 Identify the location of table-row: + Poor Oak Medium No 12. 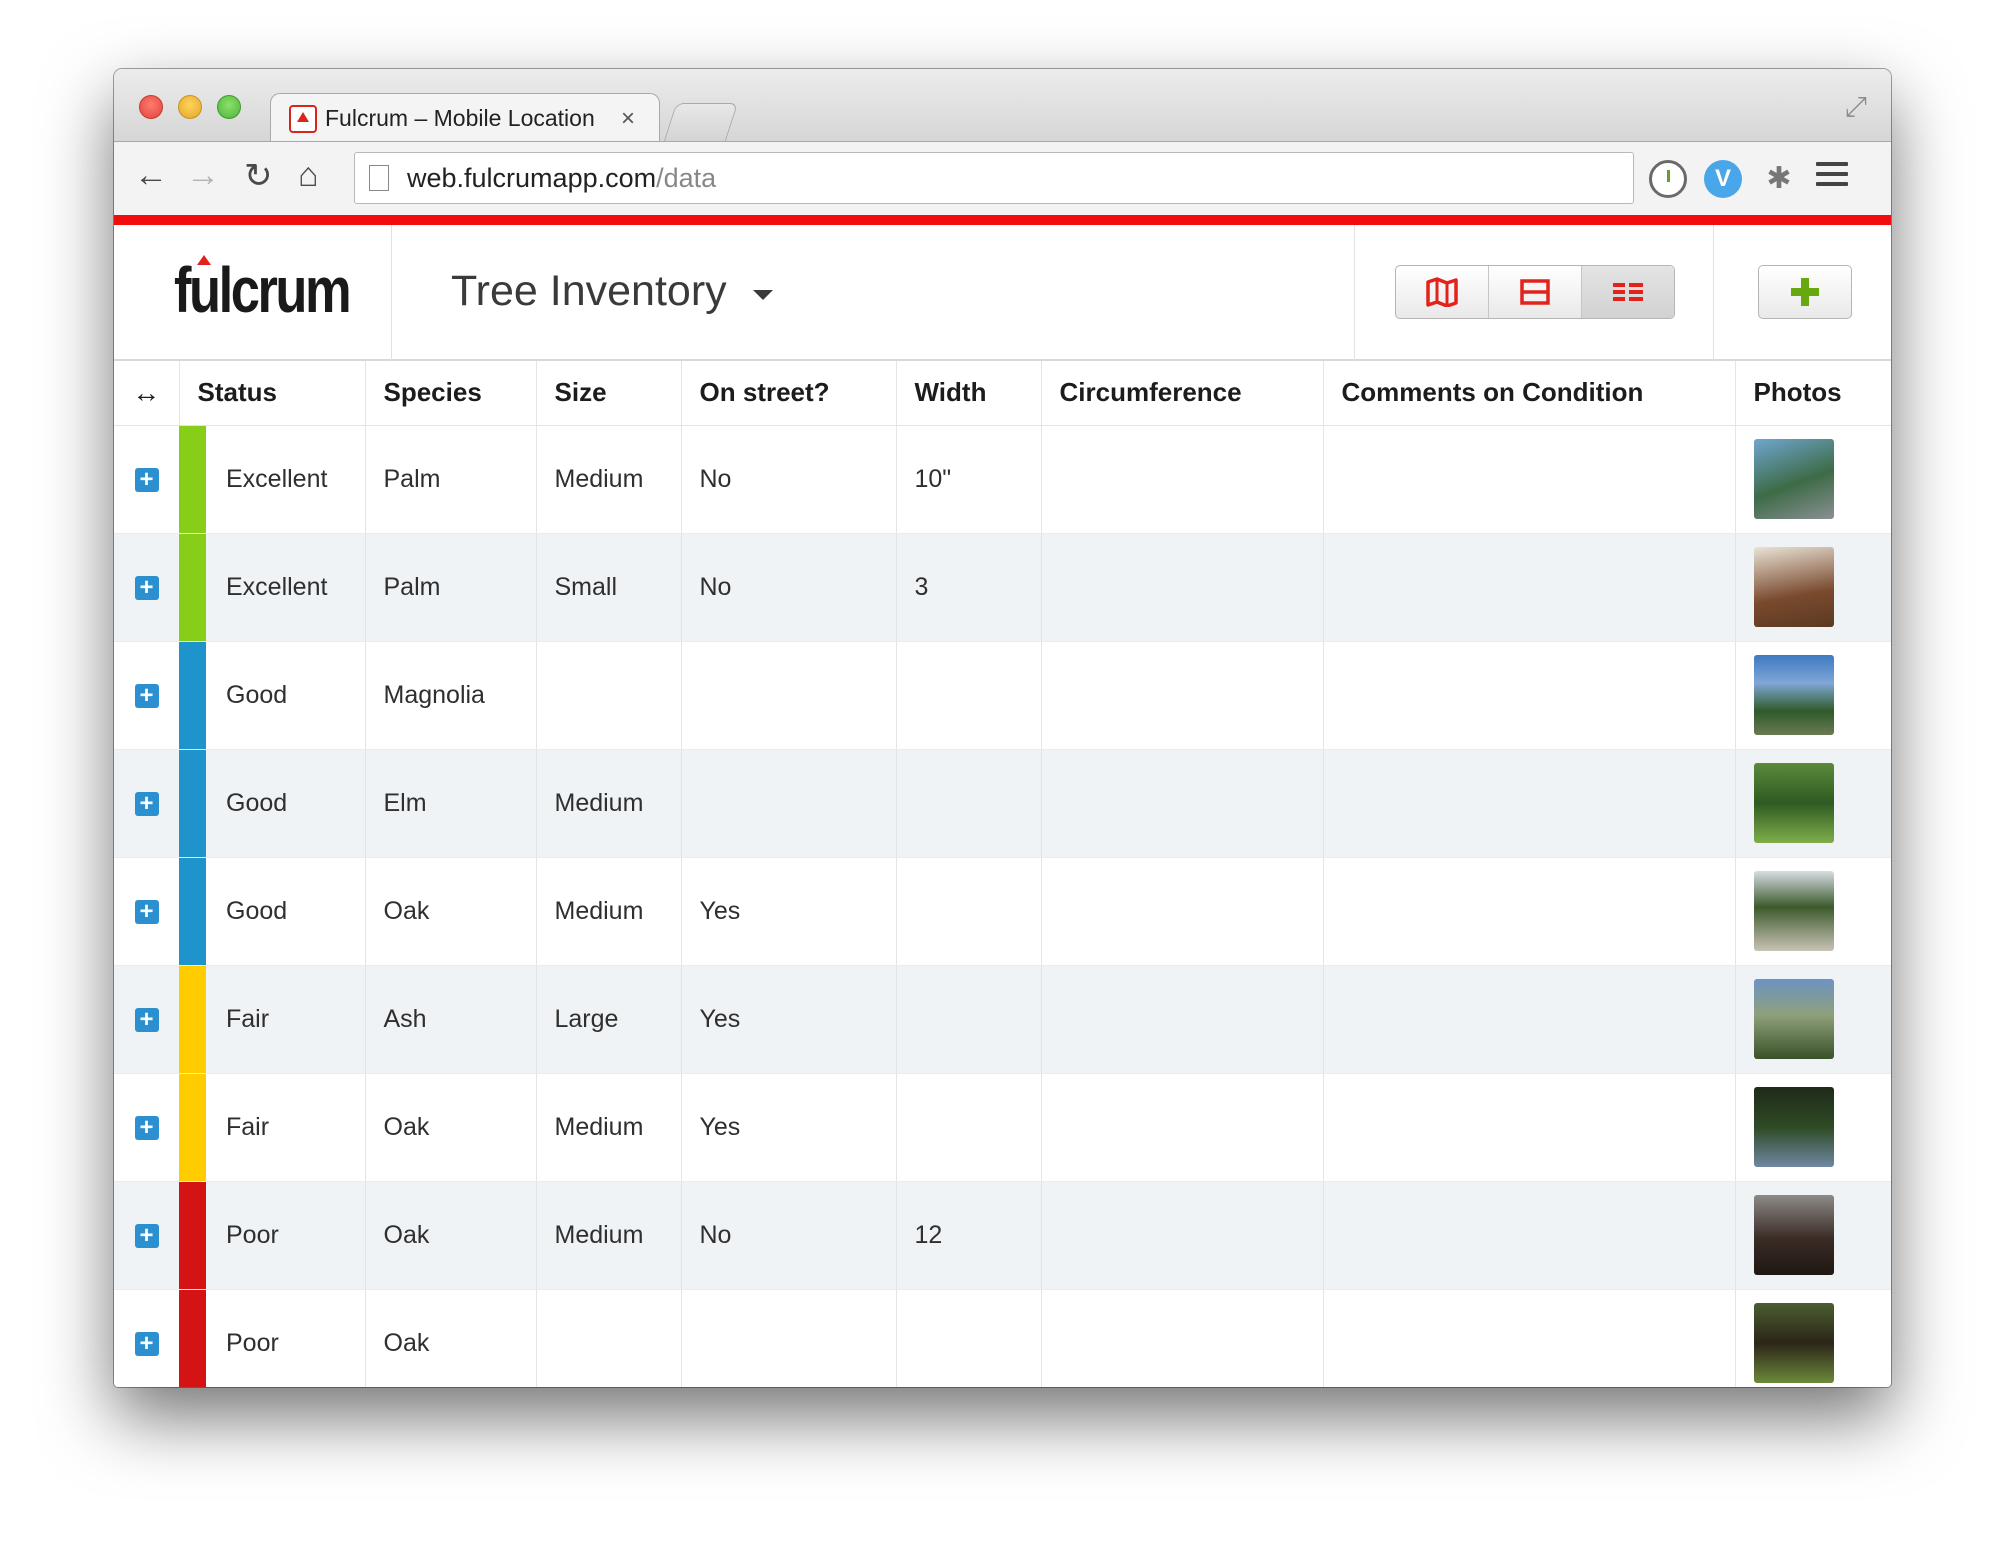
(1002, 1235).